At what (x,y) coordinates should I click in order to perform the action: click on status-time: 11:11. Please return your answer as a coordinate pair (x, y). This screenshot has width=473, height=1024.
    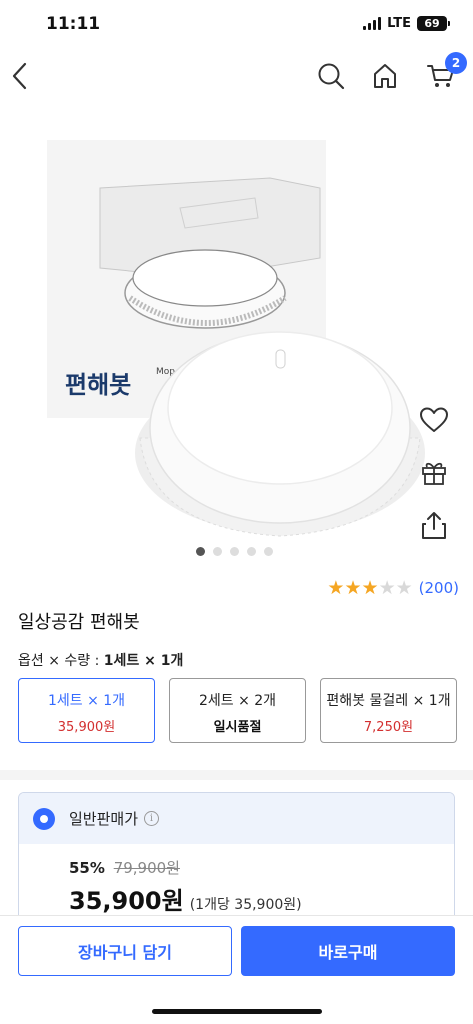
    Looking at the image, I should click on (73, 24).